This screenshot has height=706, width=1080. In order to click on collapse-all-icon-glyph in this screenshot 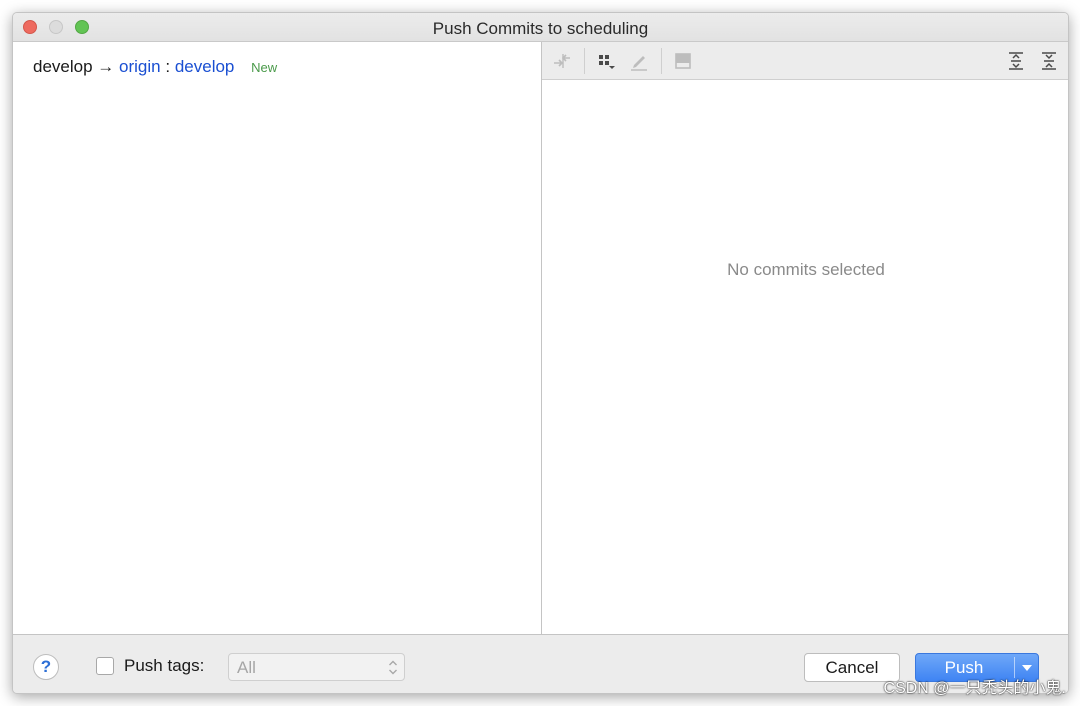, I will do `click(1049, 61)`.